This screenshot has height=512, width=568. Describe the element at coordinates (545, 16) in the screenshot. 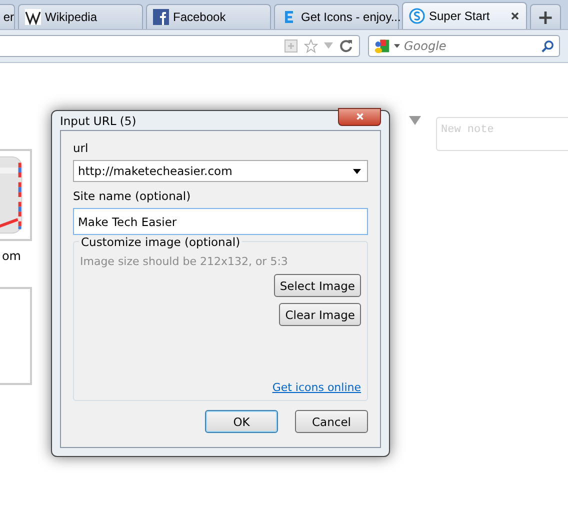

I see `new-tab-button: +` at that location.